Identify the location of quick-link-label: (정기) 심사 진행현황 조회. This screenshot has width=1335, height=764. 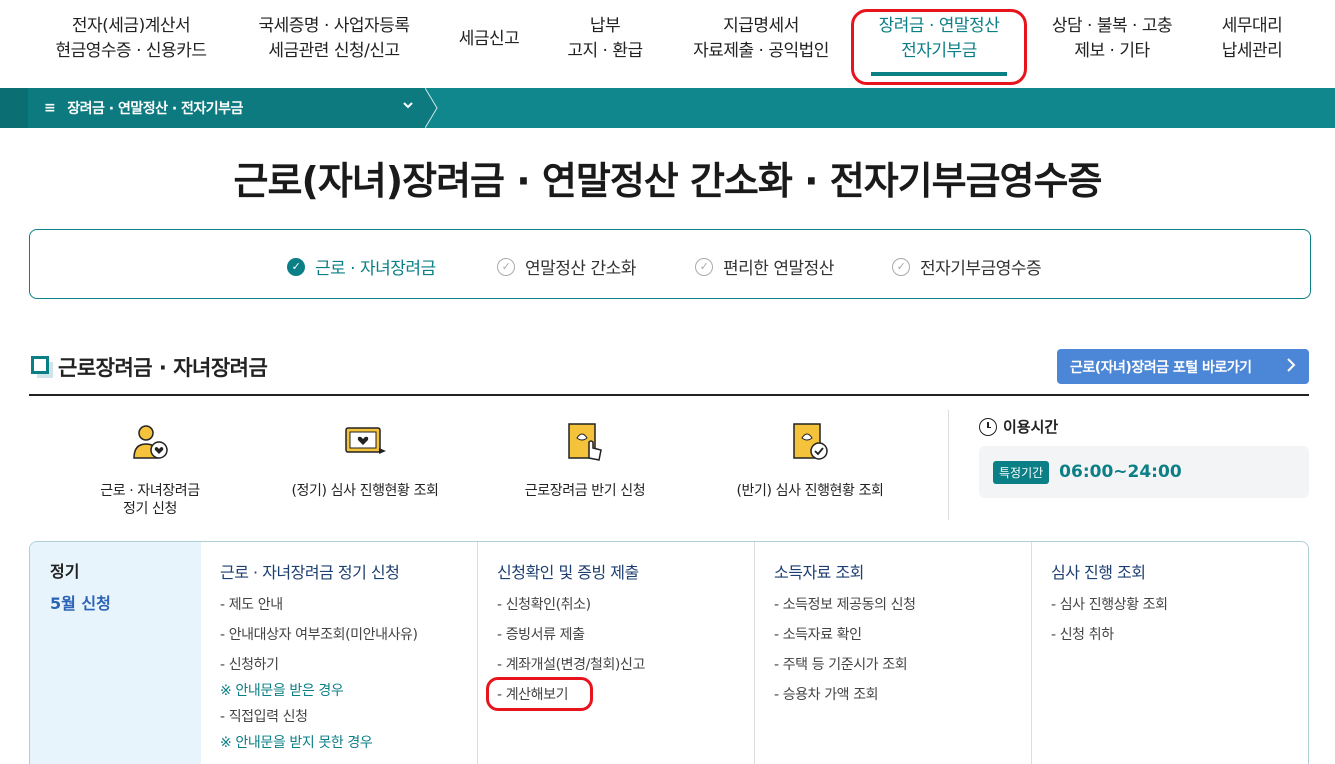
(365, 491).